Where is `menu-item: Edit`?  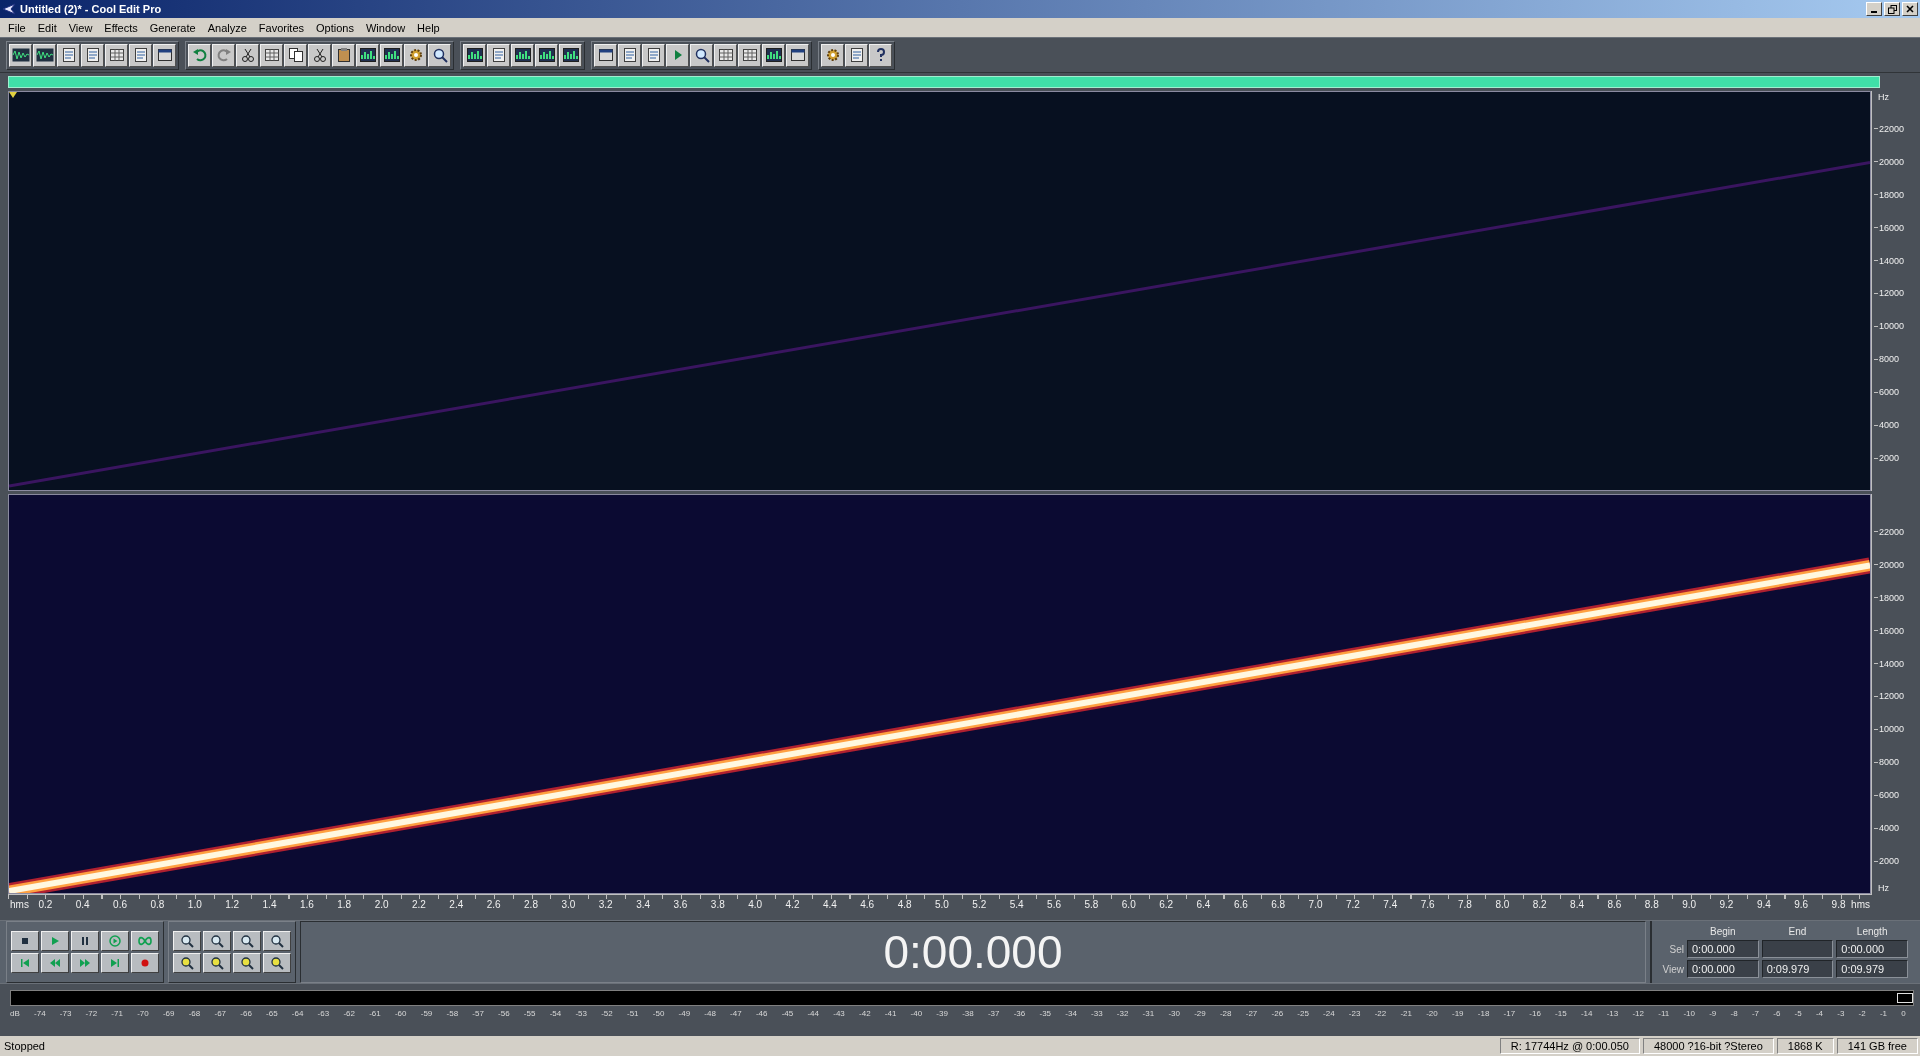
menu-item: Edit is located at coordinates (47, 27).